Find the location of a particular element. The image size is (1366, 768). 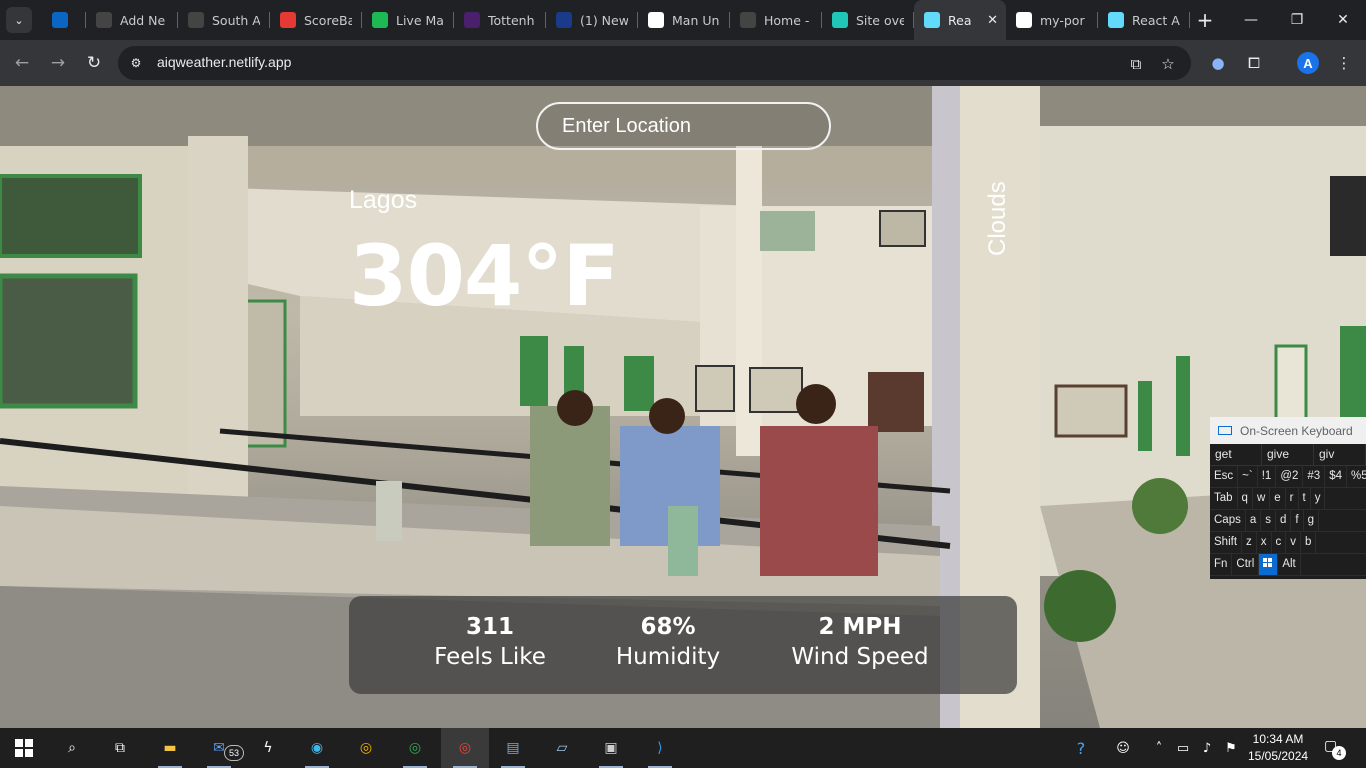

help-icon: ? is located at coordinates (1081, 748).